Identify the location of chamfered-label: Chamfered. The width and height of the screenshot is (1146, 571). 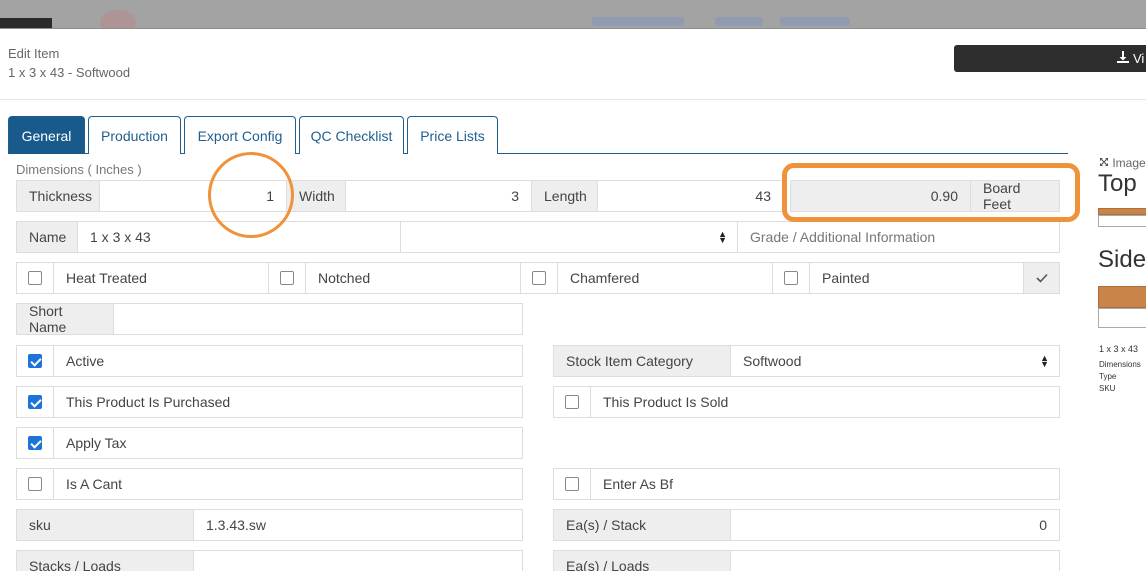
(665, 278).